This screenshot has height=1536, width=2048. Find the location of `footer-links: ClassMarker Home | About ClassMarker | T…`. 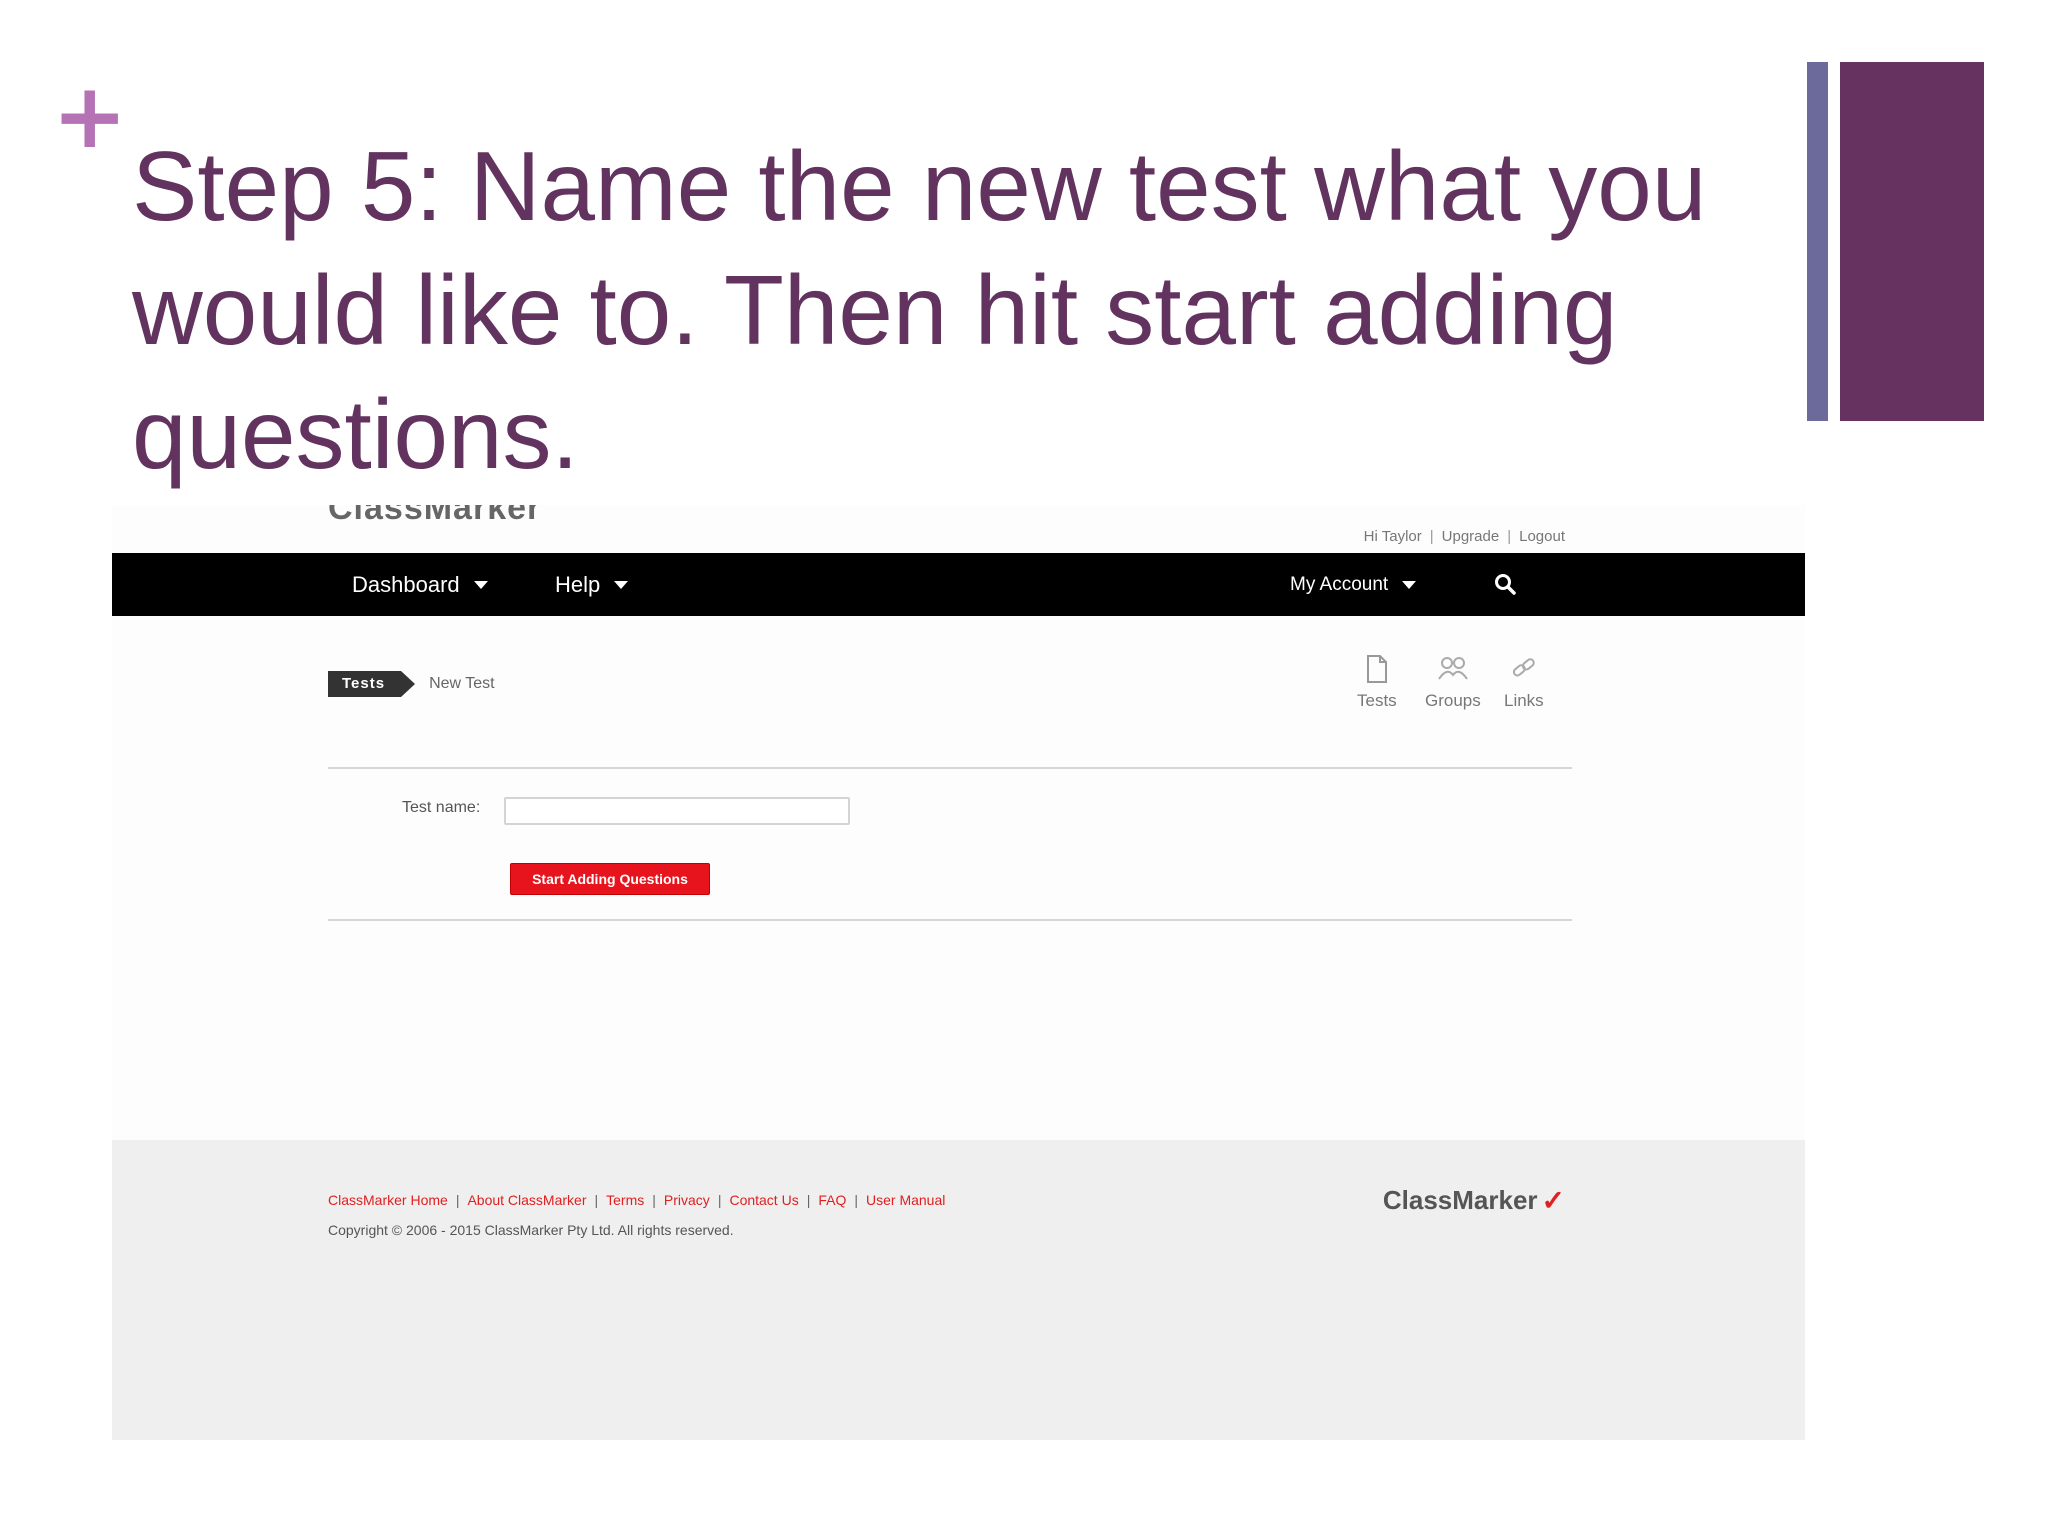

footer-links: ClassMarker Home | About ClassMarker | T… is located at coordinates (636, 1200).